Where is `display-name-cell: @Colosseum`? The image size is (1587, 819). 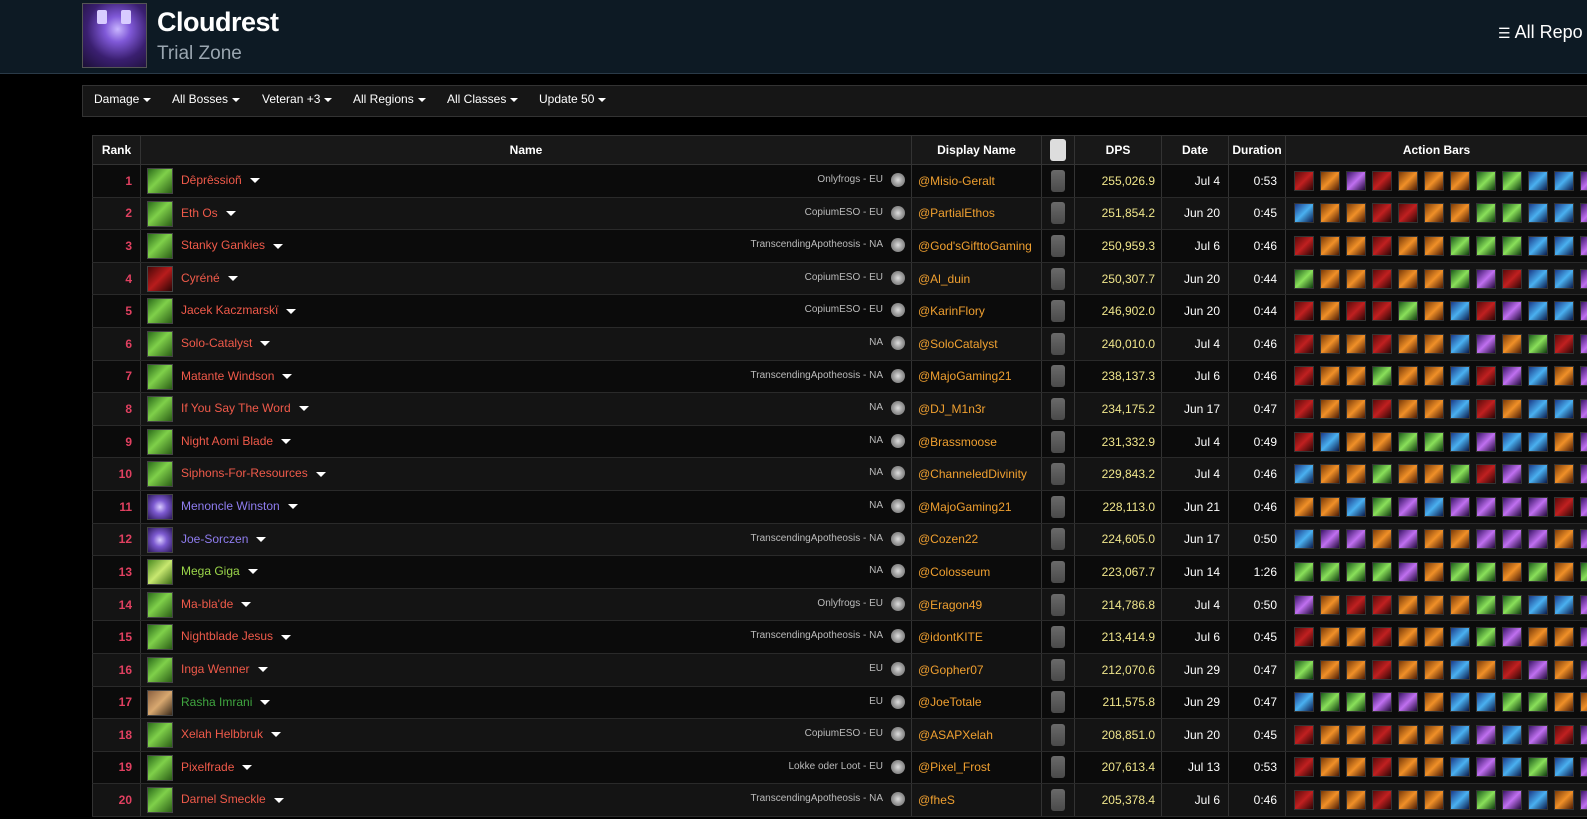
display-name-cell: @Colosseum is located at coordinates (976, 572).